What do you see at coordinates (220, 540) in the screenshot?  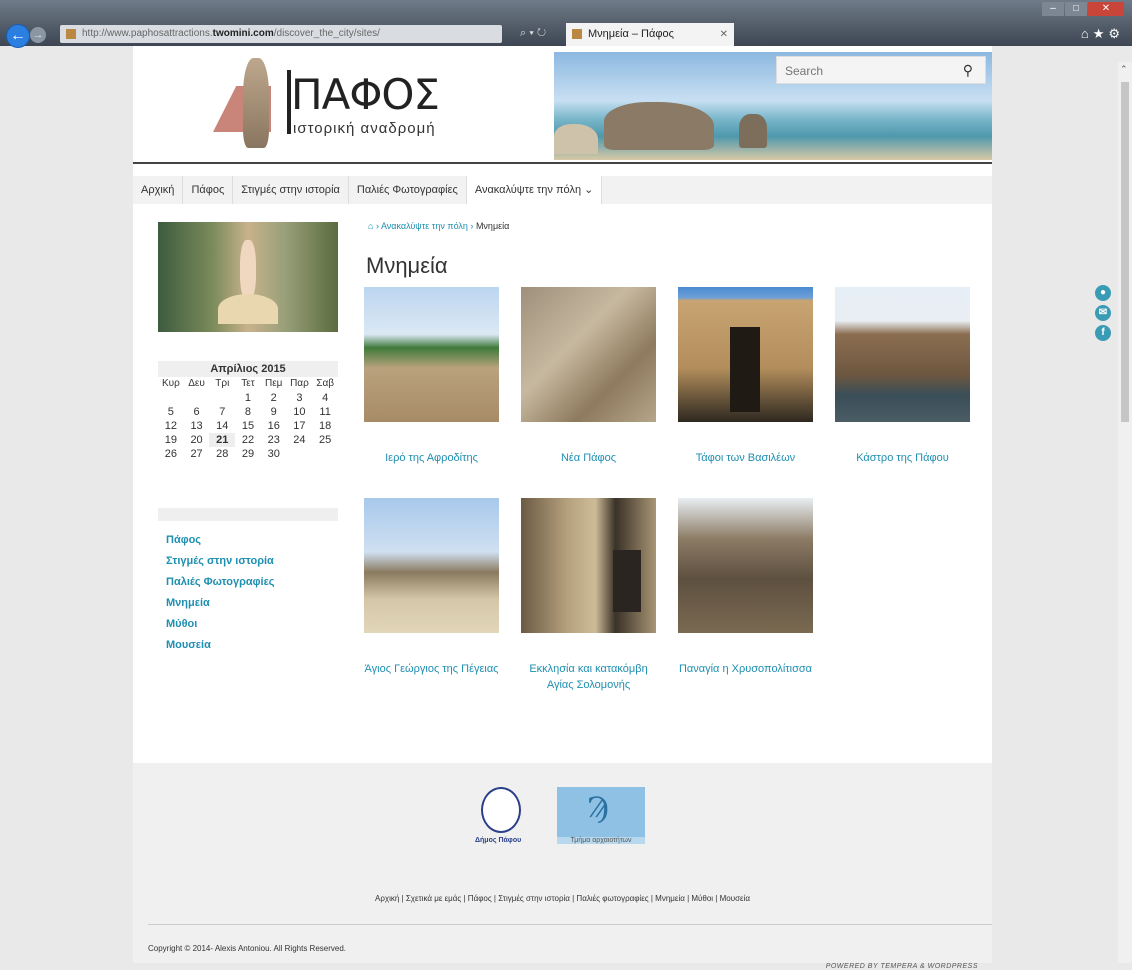 I see `sidebar-link: Πάφος` at bounding box center [220, 540].